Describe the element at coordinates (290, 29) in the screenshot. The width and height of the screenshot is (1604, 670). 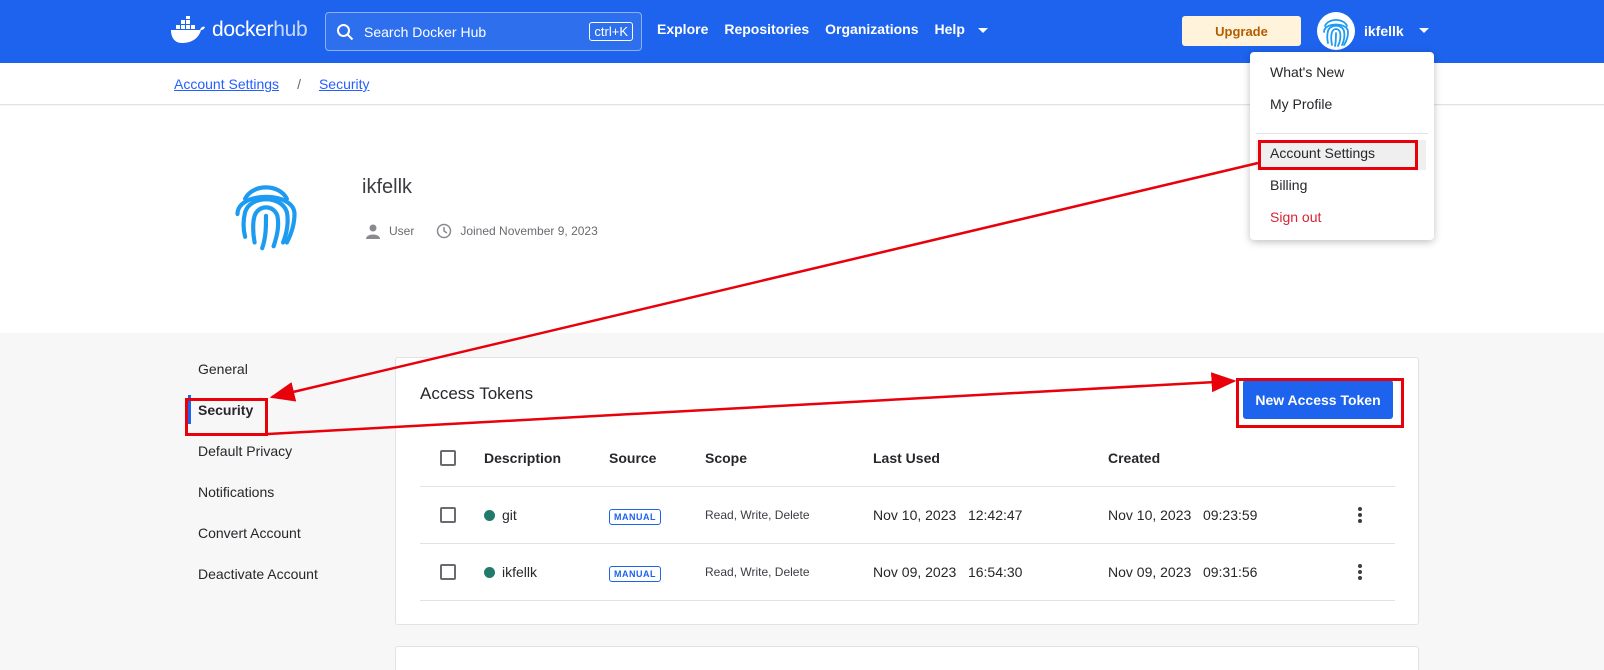
I see `logo-hub-text: hub` at that location.